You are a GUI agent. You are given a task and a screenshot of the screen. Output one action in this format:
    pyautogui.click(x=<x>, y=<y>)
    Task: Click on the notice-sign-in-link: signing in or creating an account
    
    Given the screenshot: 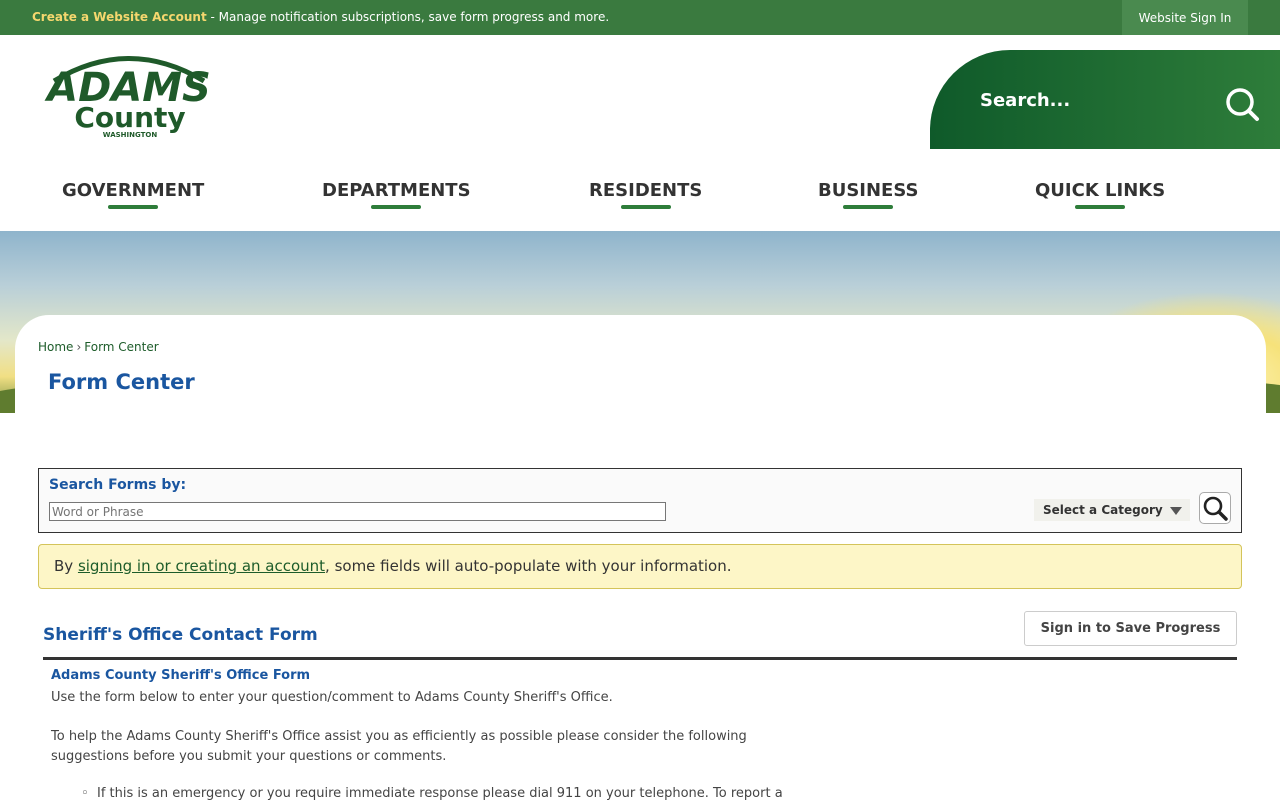 What is the action you would take?
    pyautogui.click(x=201, y=566)
    